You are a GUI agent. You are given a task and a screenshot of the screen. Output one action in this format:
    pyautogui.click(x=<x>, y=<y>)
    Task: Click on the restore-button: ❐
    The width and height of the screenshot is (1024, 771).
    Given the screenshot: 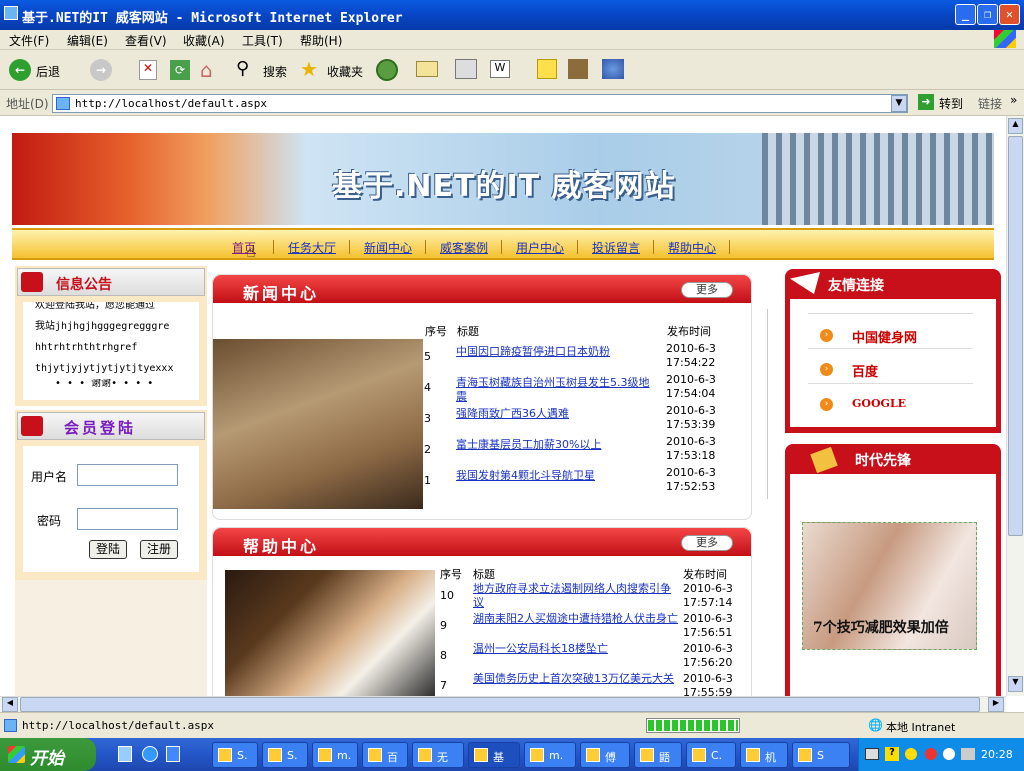 What is the action you would take?
    pyautogui.click(x=987, y=14)
    